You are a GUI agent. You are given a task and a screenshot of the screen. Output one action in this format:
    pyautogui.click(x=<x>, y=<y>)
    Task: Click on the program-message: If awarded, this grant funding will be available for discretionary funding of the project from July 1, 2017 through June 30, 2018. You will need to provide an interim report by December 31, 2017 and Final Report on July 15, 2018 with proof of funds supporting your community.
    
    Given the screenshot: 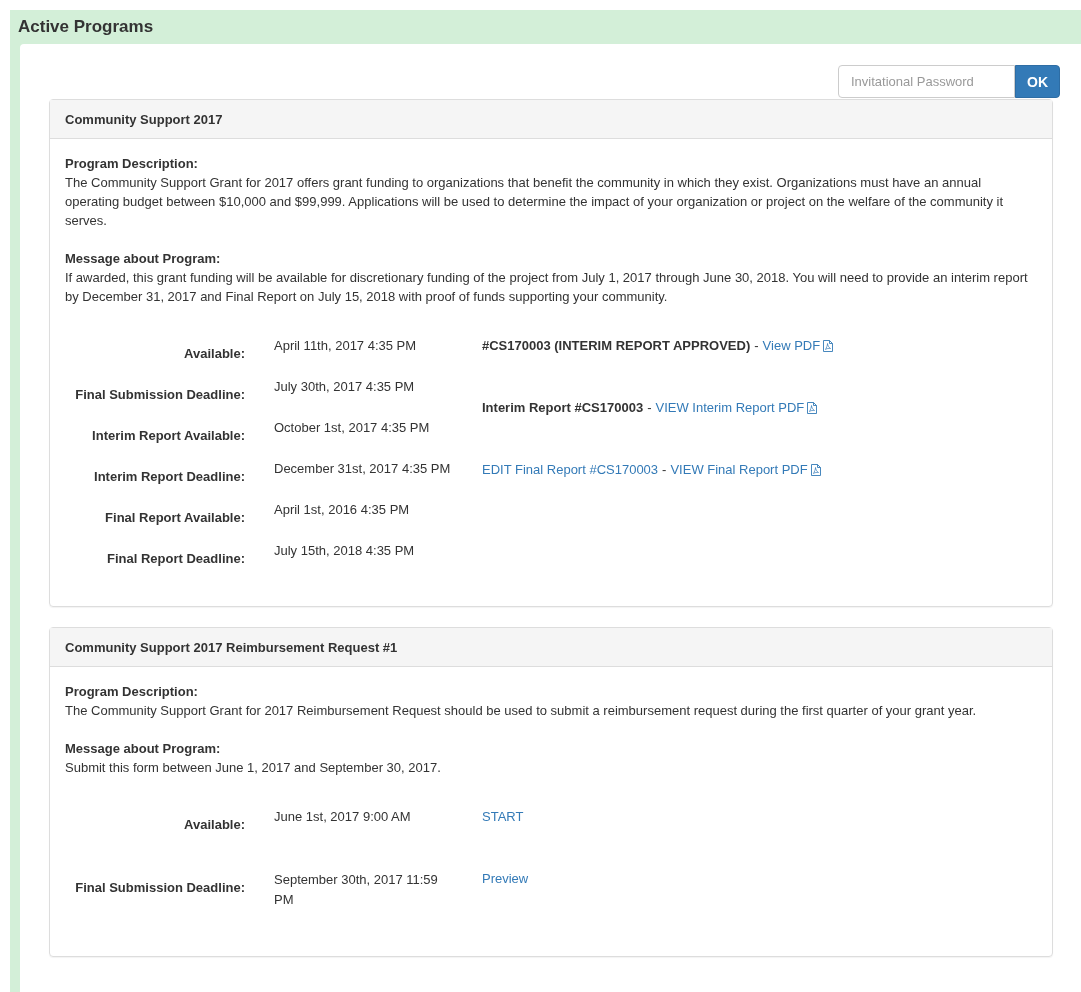 What is the action you would take?
    pyautogui.click(x=547, y=287)
    